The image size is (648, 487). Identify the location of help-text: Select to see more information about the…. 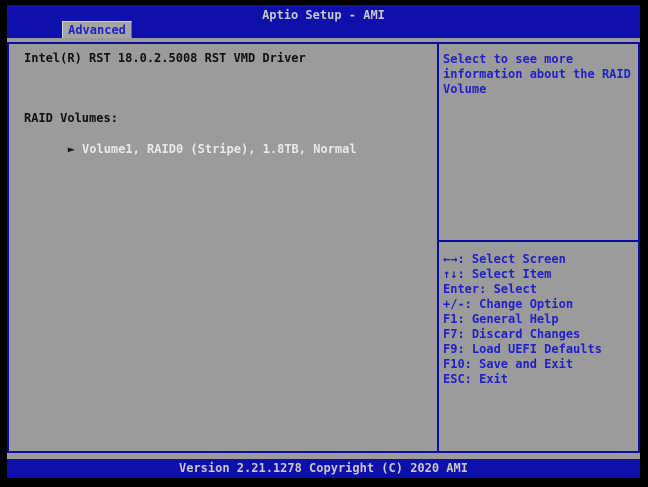
(537, 74).